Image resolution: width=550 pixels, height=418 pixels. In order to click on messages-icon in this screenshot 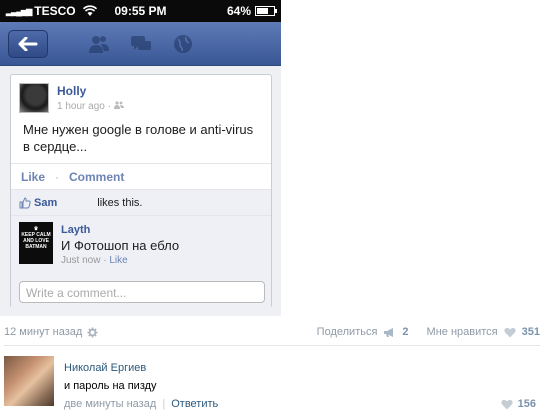, I will do `click(141, 44)`.